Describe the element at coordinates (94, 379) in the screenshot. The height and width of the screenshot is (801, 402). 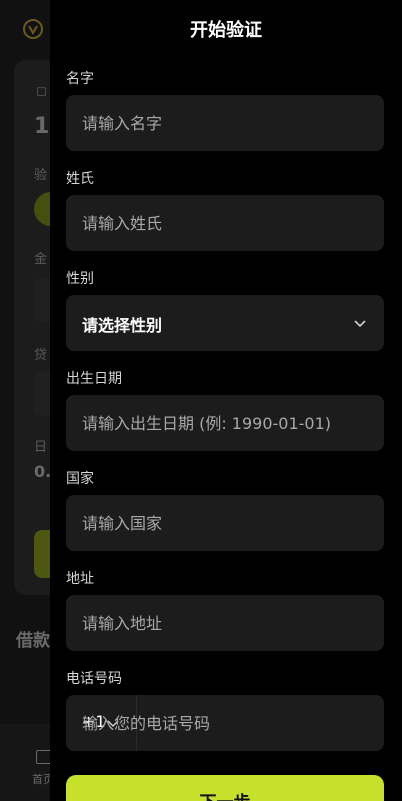
I see `dob-label: 出生日期` at that location.